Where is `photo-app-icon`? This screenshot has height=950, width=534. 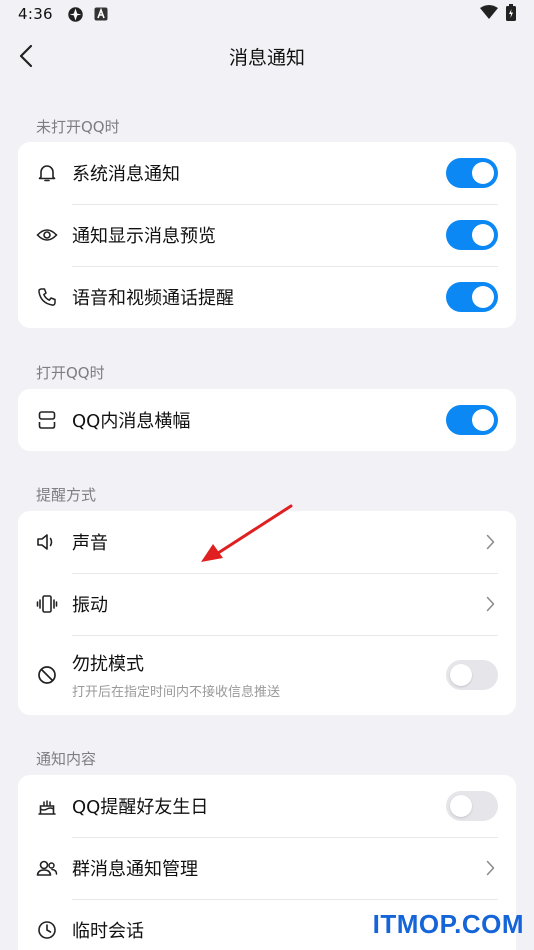 photo-app-icon is located at coordinates (75, 14).